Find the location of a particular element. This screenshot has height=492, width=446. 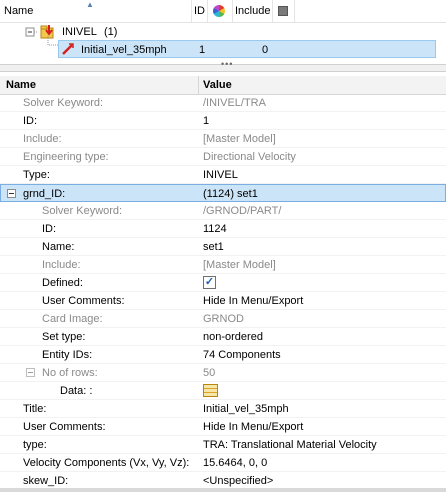

prop-row-data: Data: : is located at coordinates (223, 391).